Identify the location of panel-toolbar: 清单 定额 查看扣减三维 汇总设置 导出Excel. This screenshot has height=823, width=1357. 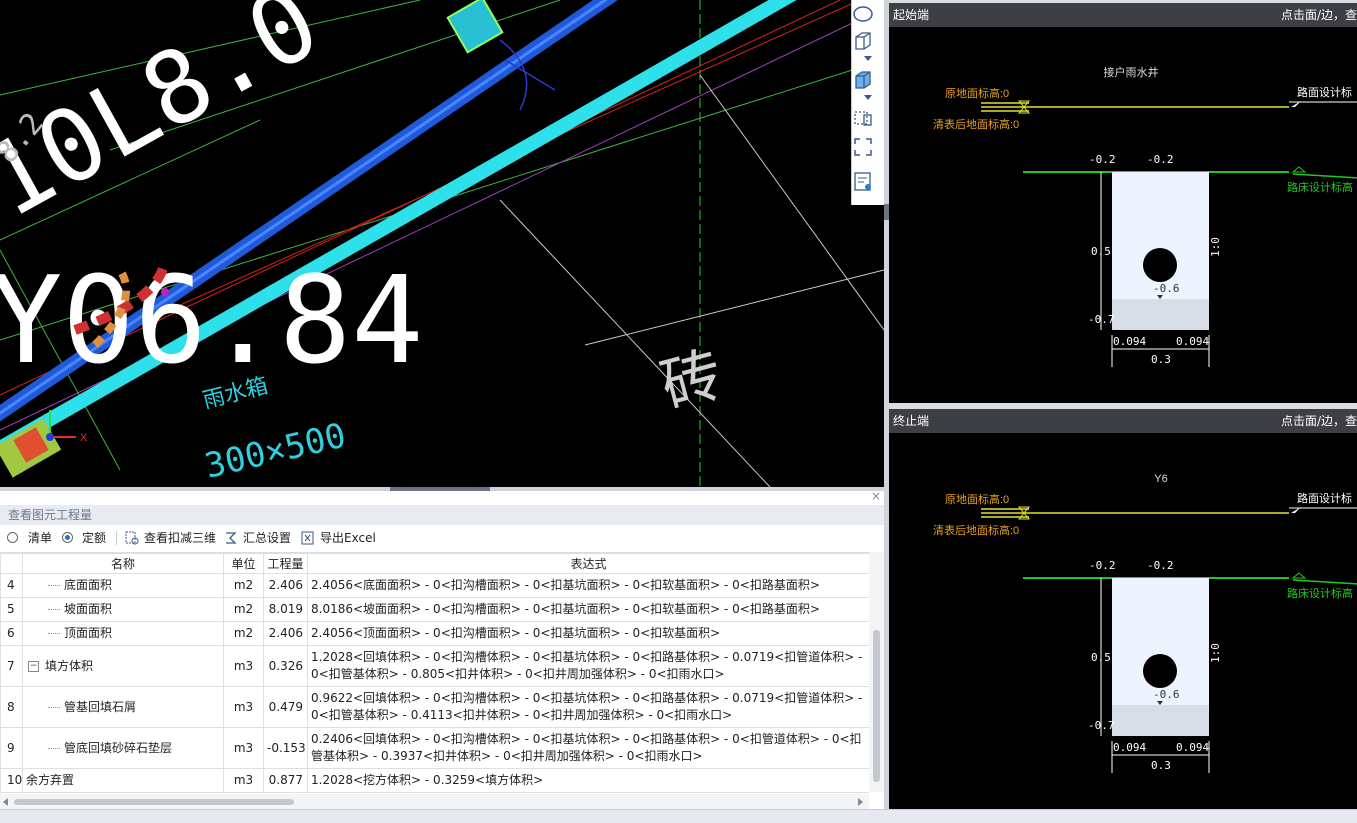
(442, 538).